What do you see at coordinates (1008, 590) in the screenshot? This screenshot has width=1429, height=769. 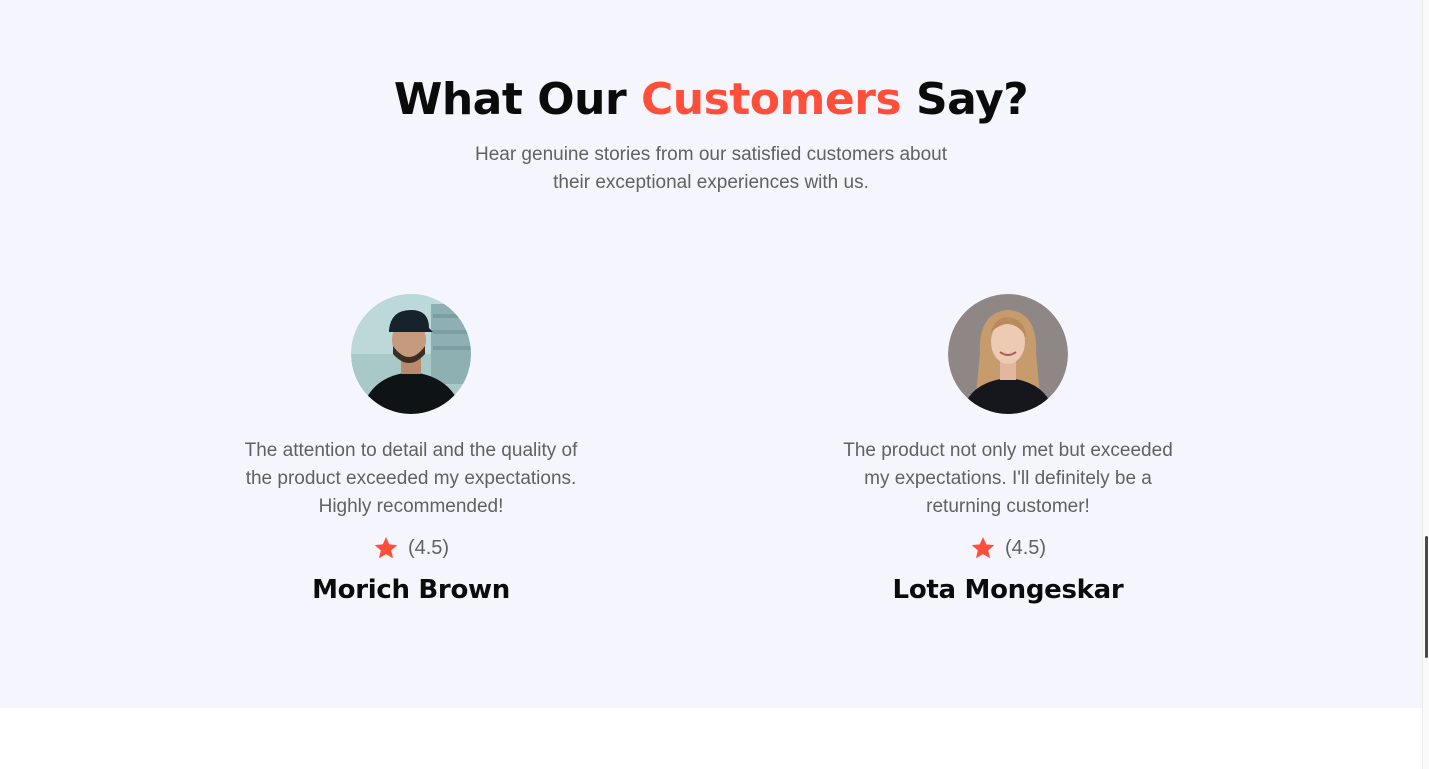 I see `customer-name: Lota Mongeskar` at bounding box center [1008, 590].